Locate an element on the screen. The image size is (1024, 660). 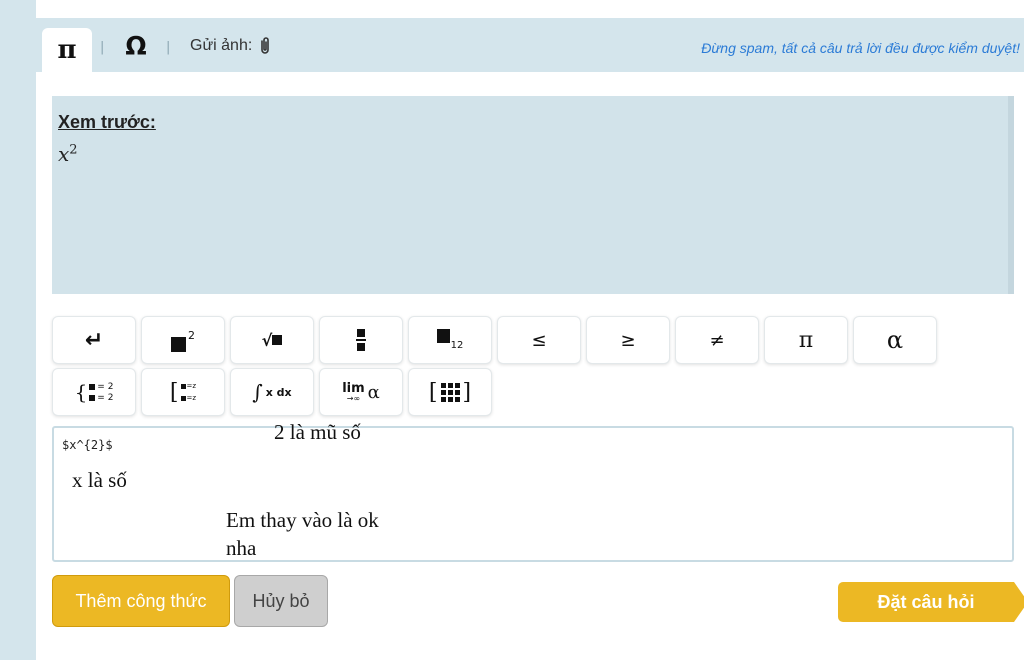
key-geq: ≥ is located at coordinates (628, 340).